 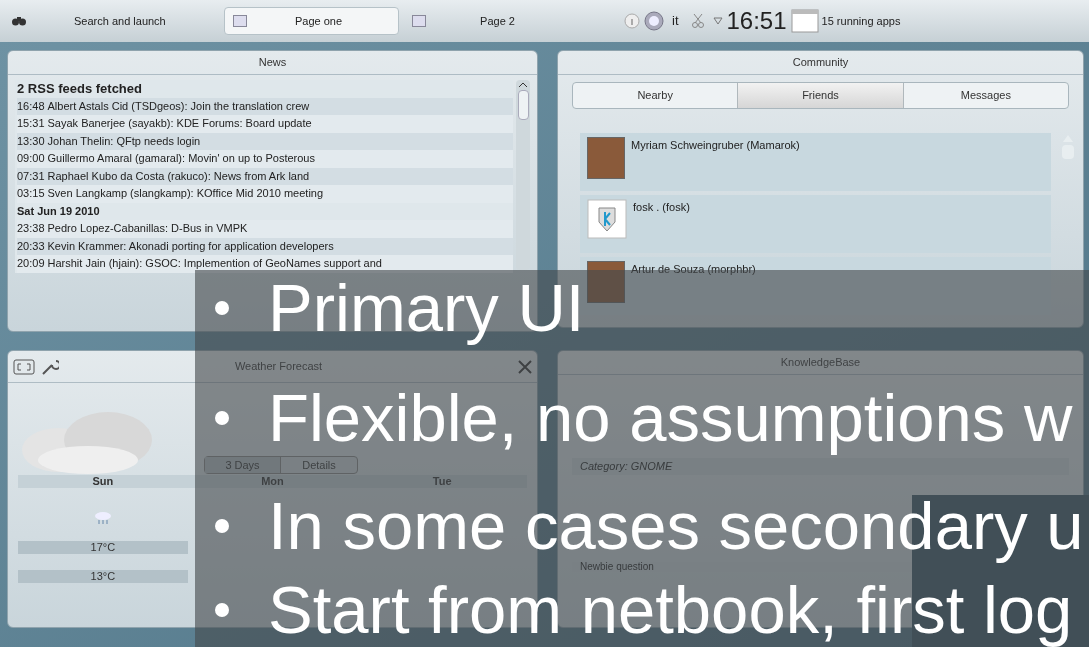 I want to click on community-tab: Nearby, so click(x=655, y=95).